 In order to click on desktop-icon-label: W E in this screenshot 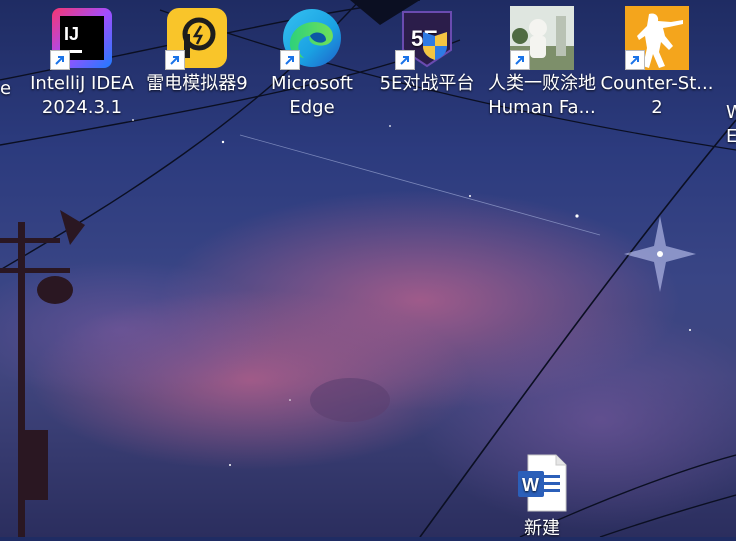, I will do `click(731, 124)`.